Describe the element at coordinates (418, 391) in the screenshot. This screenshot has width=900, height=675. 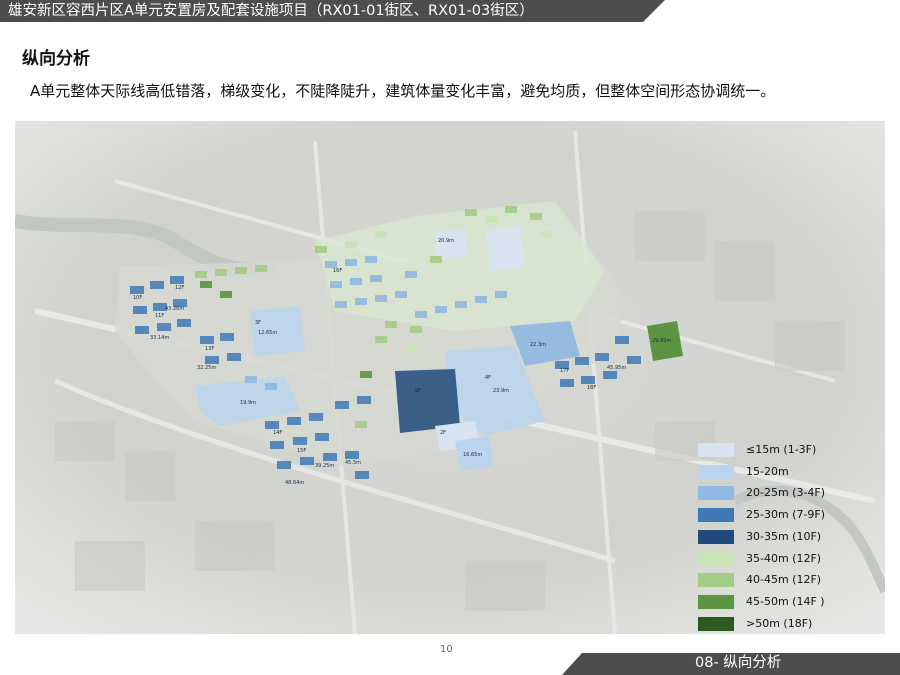
I see `building-label: 9F` at that location.